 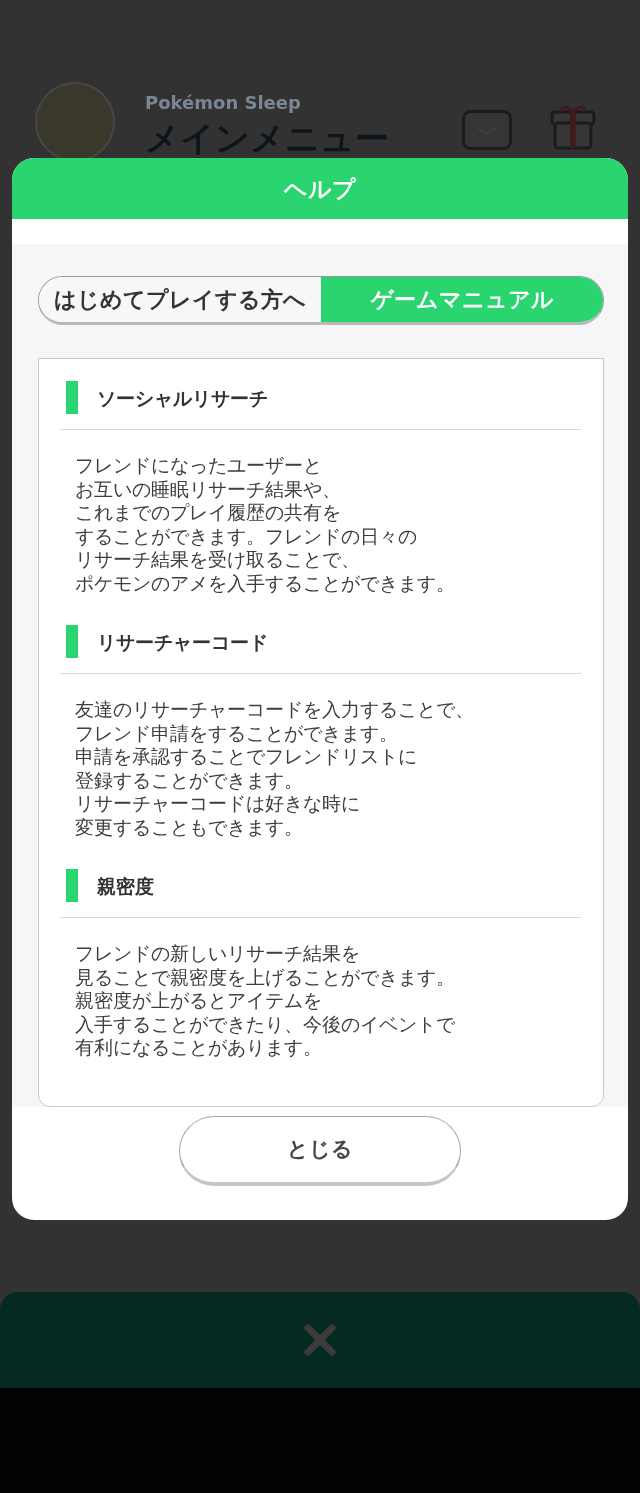 What do you see at coordinates (320, 189) in the screenshot?
I see `dialog-title: ヘルプ` at bounding box center [320, 189].